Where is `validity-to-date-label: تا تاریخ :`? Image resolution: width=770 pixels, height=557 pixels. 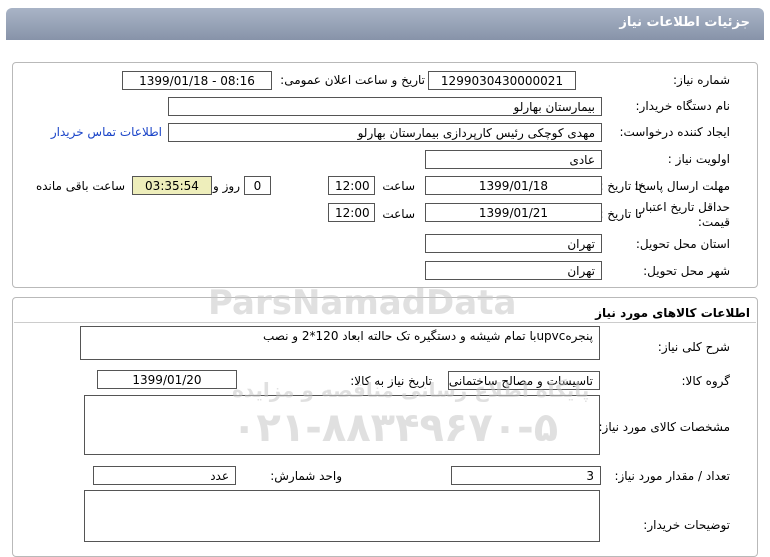 validity-to-date-label: تا تاریخ : is located at coordinates (620, 214).